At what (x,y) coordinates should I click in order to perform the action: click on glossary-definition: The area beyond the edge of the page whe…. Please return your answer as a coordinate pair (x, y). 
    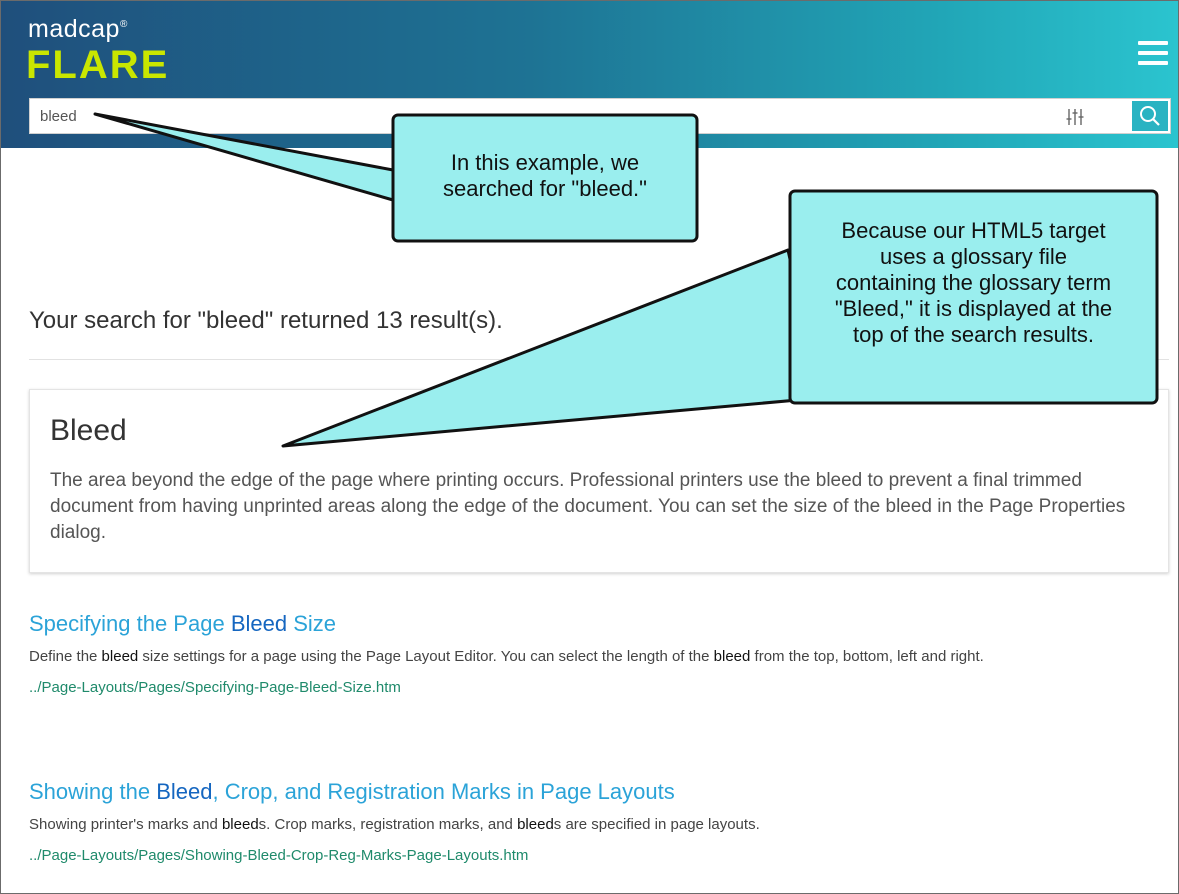
    Looking at the image, I should click on (588, 506).